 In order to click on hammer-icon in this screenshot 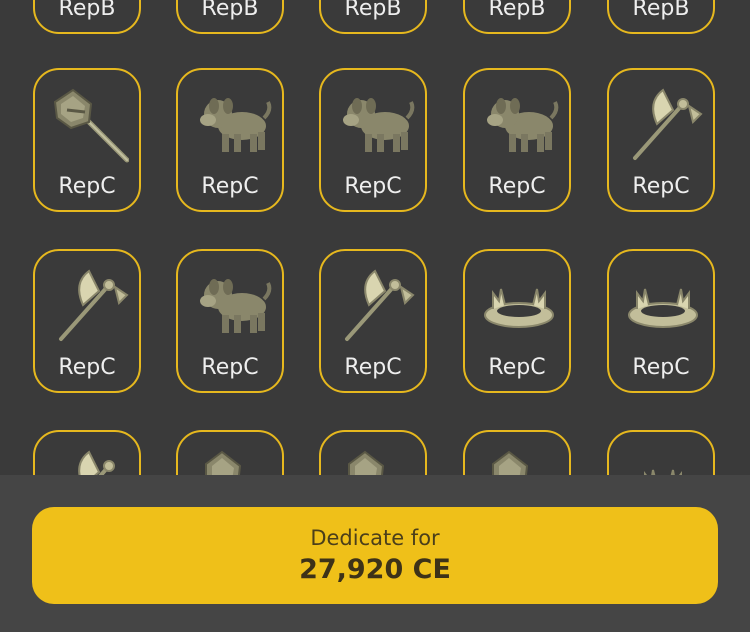, I will do `click(91, 125)`.